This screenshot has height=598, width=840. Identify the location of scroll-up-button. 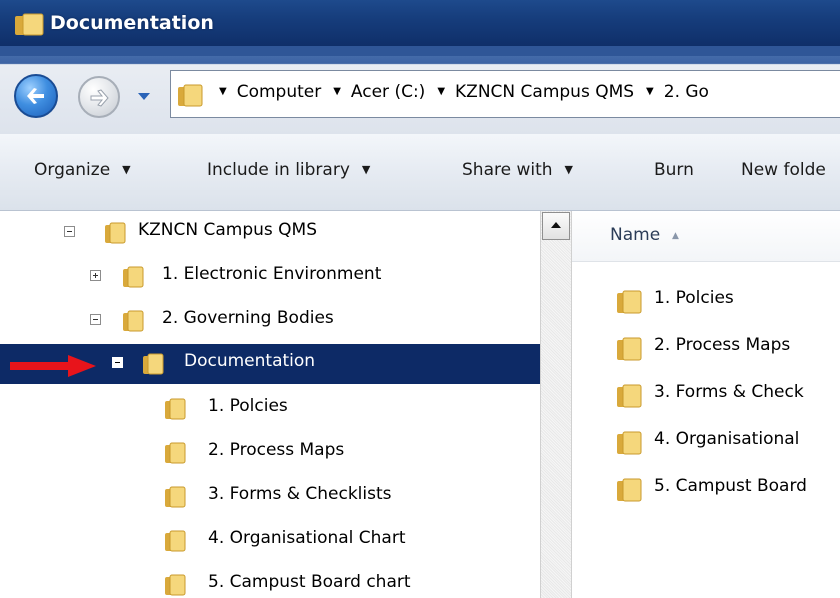
(556, 226).